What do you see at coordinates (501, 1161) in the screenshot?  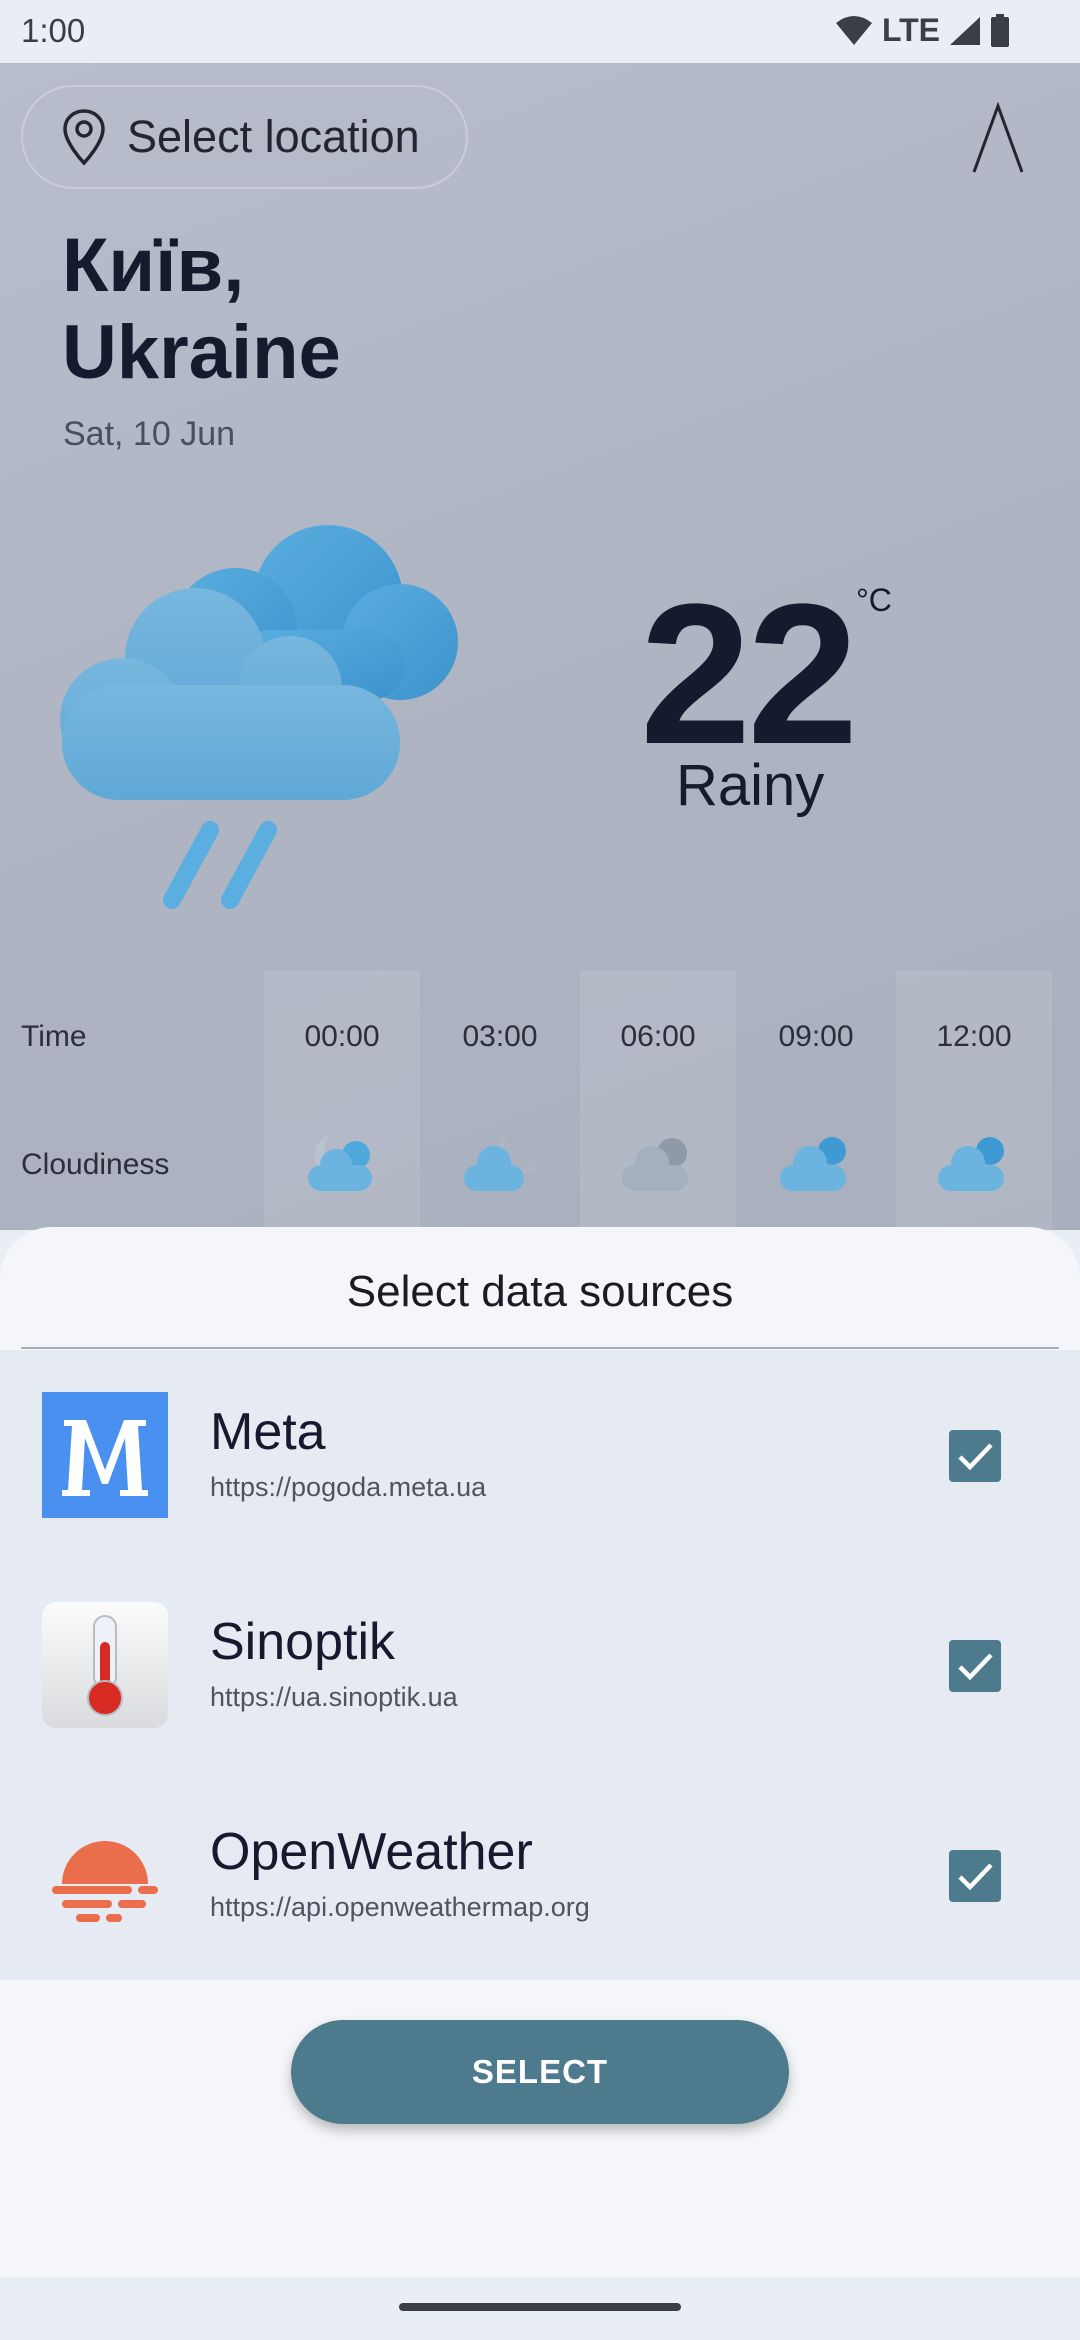 I see `moon-cloud-icon` at bounding box center [501, 1161].